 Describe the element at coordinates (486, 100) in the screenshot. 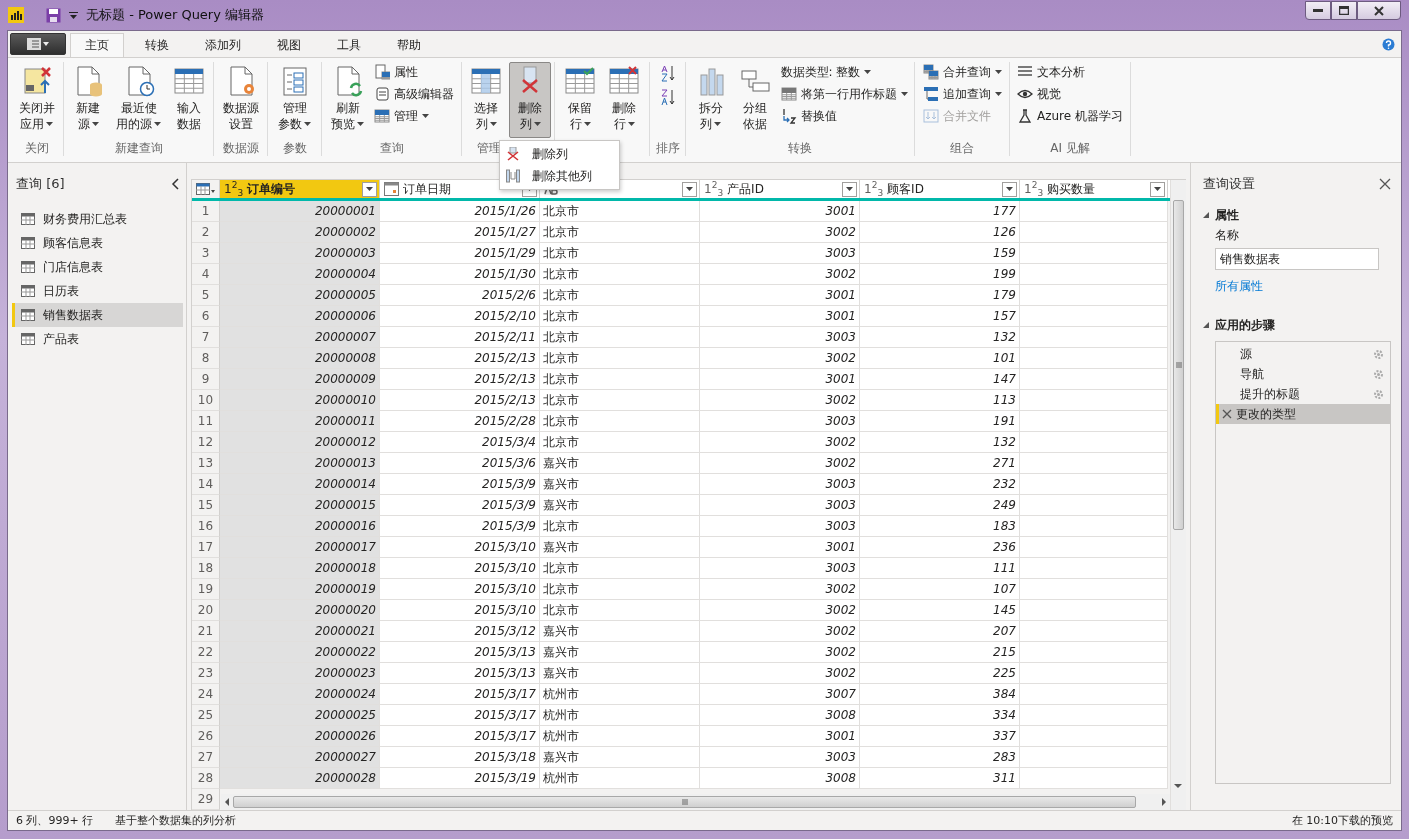

I see `ribbon-button: 选择 列` at that location.